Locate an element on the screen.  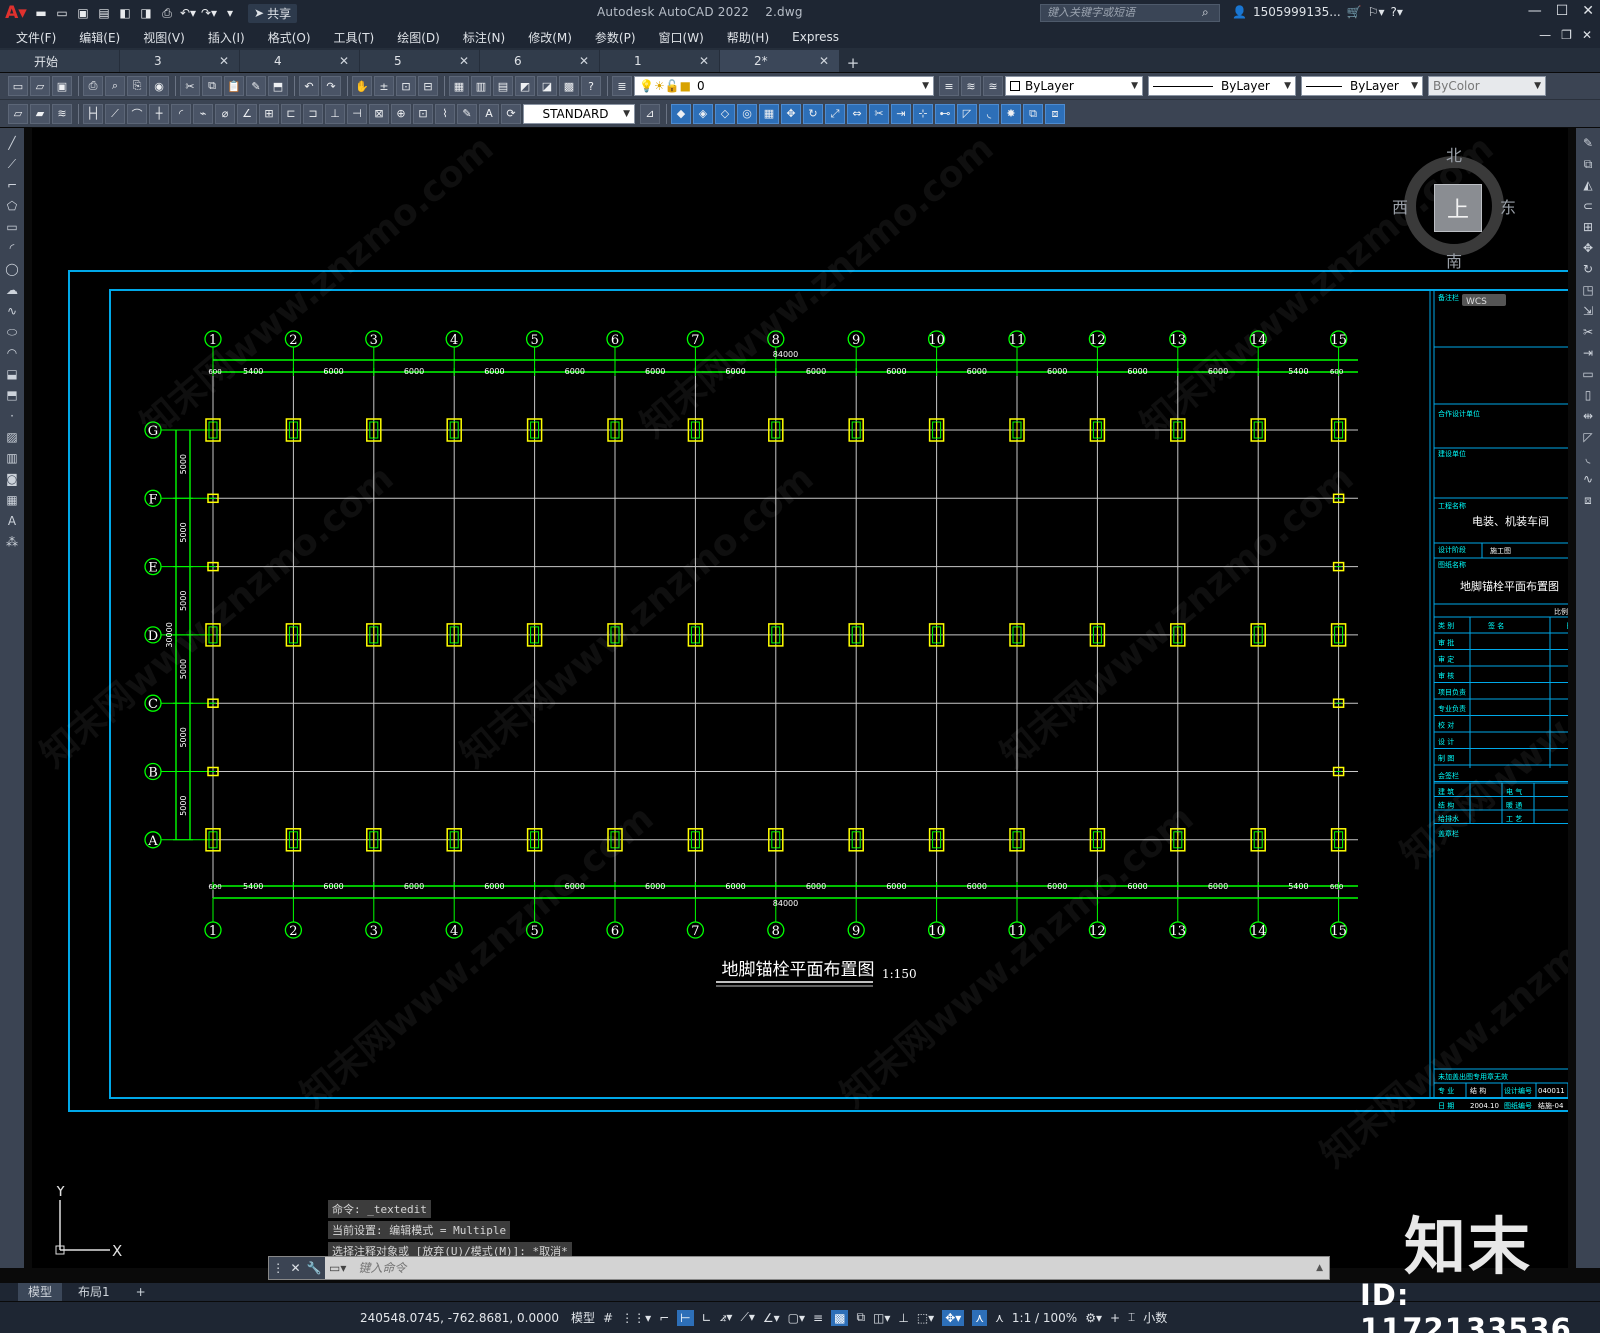
center-mark-icon: ⊕ is located at coordinates (401, 113).